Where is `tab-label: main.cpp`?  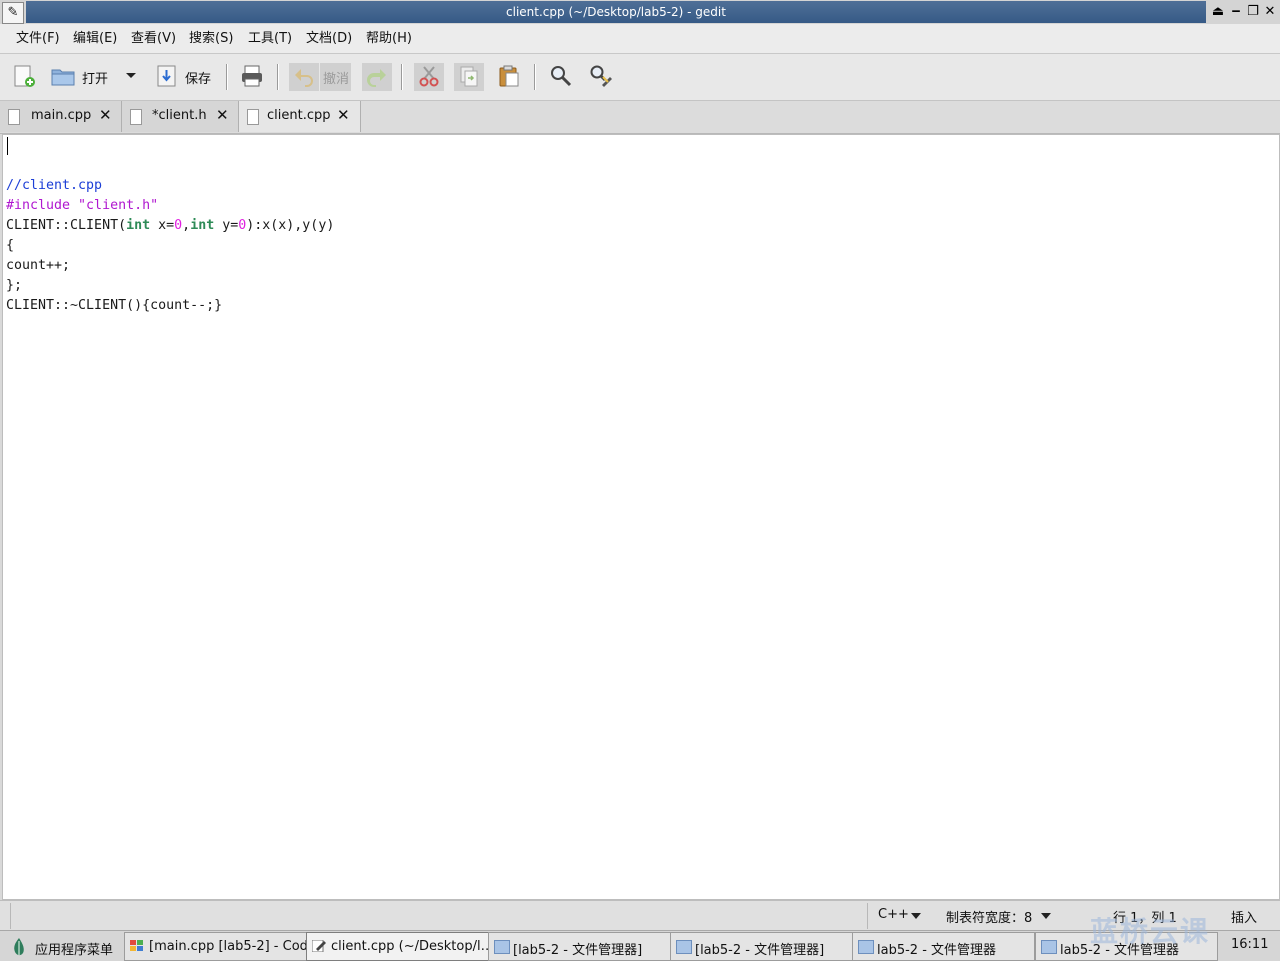 tab-label: main.cpp is located at coordinates (61, 115).